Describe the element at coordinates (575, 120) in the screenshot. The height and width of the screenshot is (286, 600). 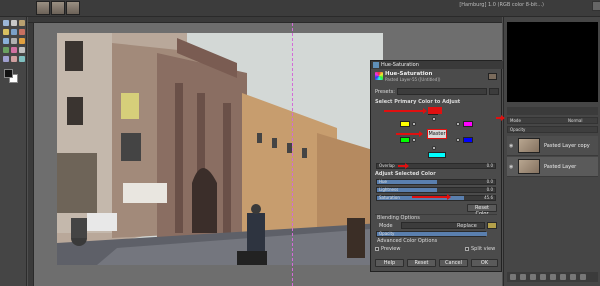
I see `layer-mode-value: Normal` at that location.